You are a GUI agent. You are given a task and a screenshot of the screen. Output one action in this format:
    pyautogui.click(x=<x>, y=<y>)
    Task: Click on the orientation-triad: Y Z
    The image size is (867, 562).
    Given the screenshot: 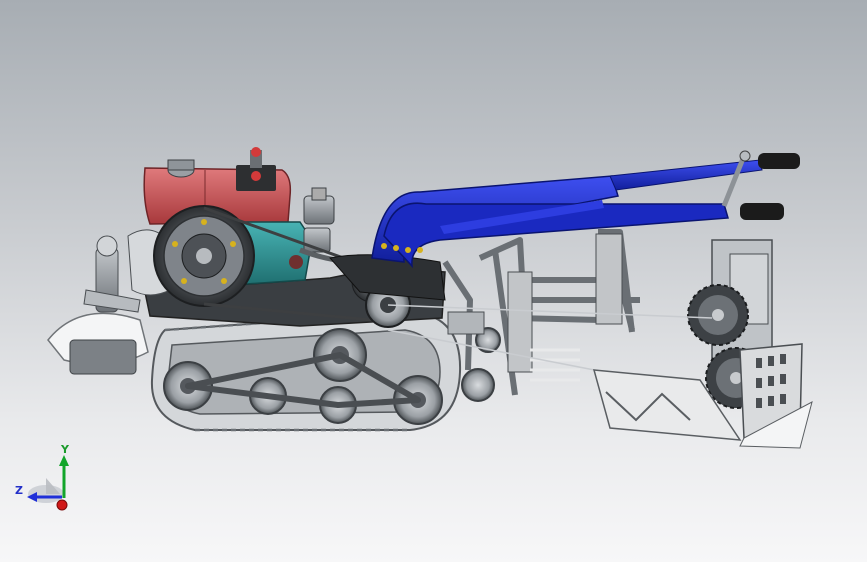 What is the action you would take?
    pyautogui.click(x=42, y=477)
    